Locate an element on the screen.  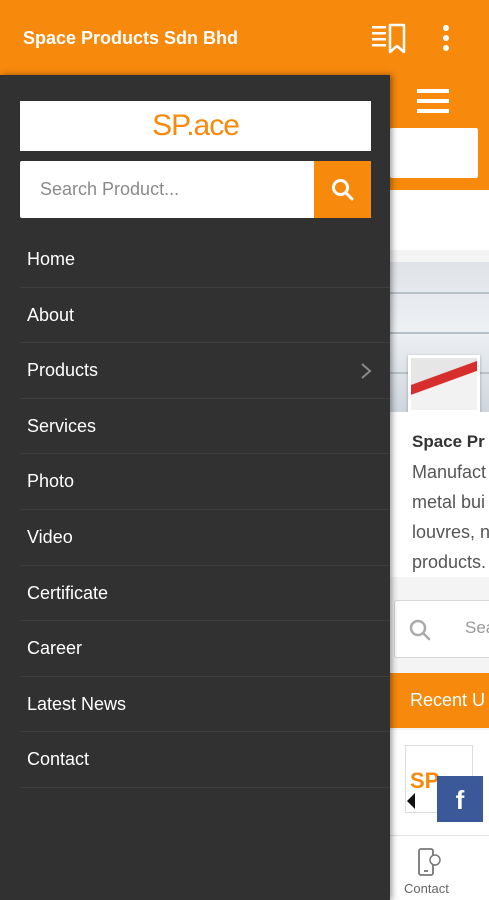
more-vertical-icon is located at coordinates (446, 38).